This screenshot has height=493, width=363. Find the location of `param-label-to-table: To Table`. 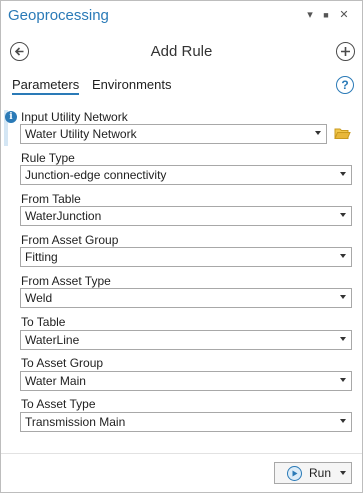

param-label-to-table: To Table is located at coordinates (43, 322).